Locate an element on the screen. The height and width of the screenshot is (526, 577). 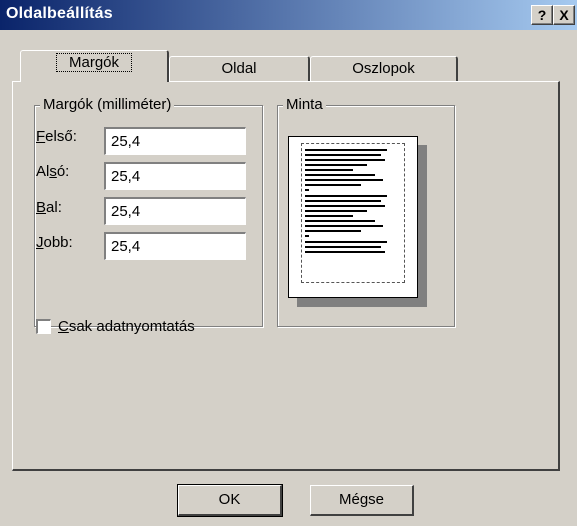
left-margin-input: 25,4 is located at coordinates (175, 211).